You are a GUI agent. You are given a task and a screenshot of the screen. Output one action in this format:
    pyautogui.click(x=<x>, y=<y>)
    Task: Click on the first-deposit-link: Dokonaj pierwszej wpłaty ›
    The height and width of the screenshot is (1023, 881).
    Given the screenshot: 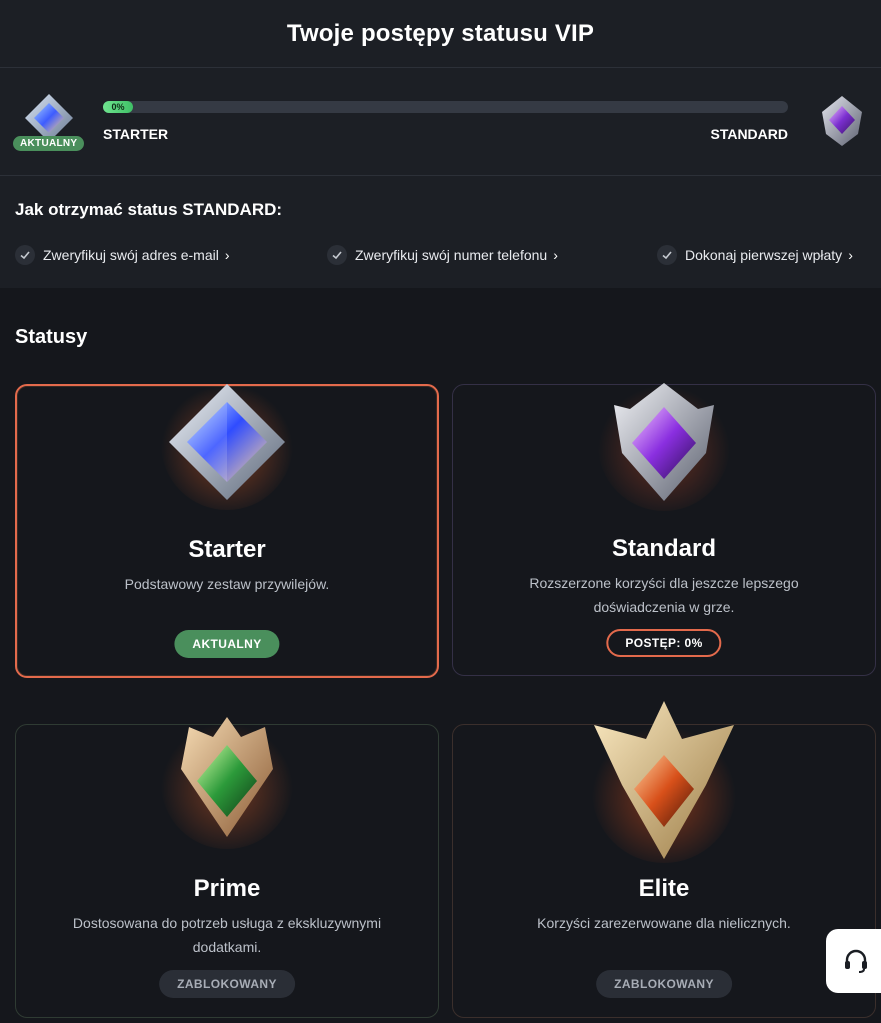 What is the action you would take?
    pyautogui.click(x=755, y=255)
    